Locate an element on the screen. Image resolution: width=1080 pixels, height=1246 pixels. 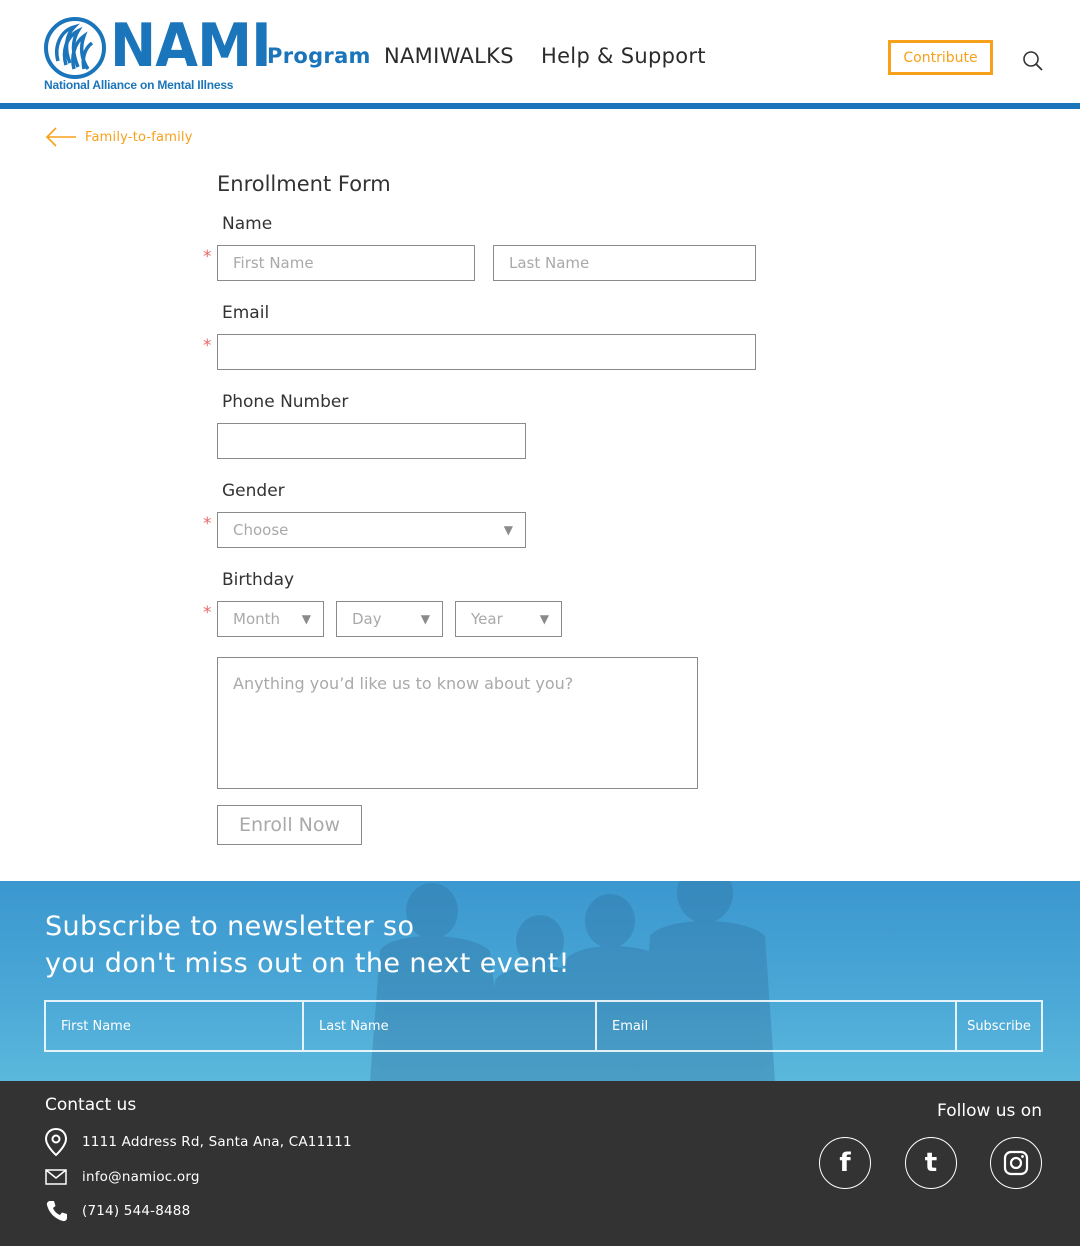
nav-item-help-support: Help & Support is located at coordinates (623, 56).